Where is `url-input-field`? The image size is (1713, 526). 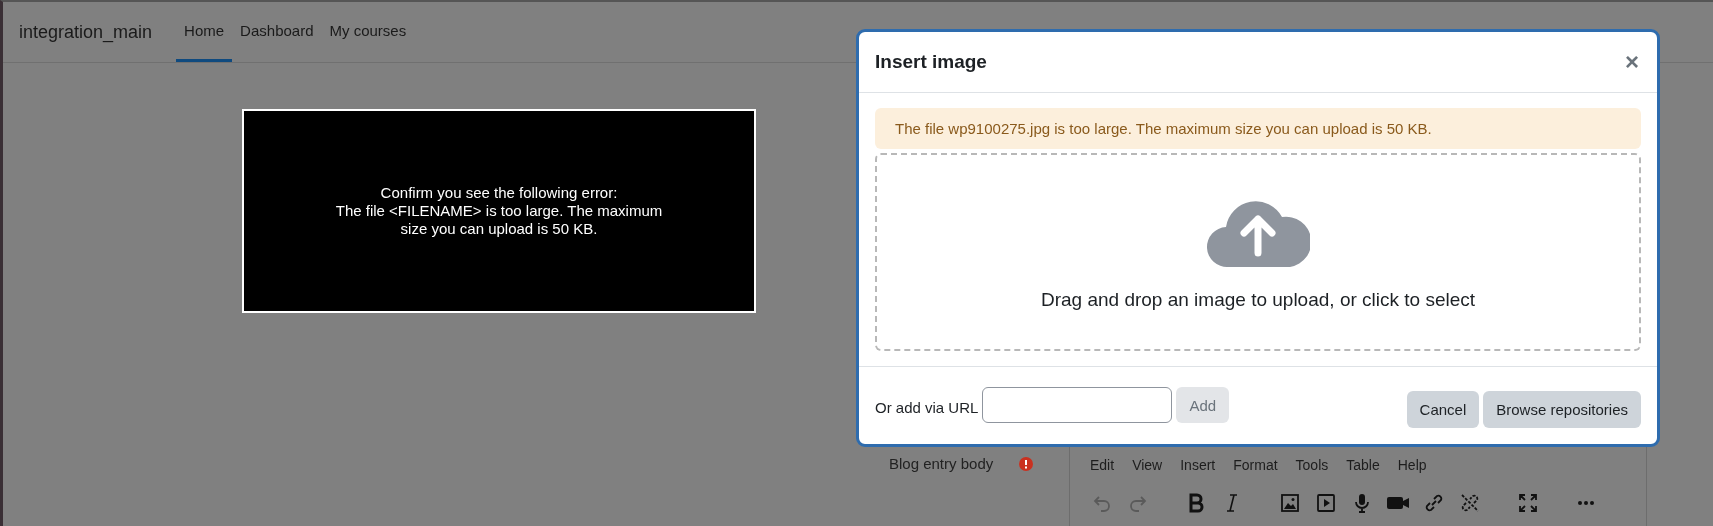
url-input-field is located at coordinates (1077, 405).